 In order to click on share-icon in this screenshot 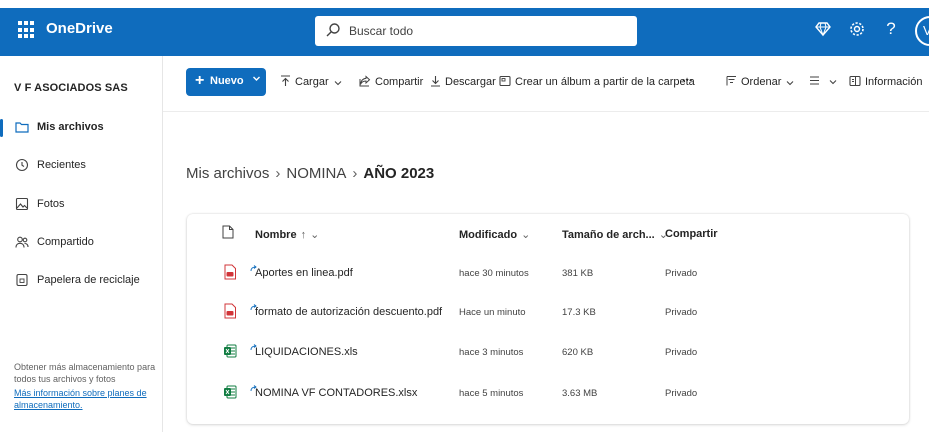, I will do `click(365, 81)`.